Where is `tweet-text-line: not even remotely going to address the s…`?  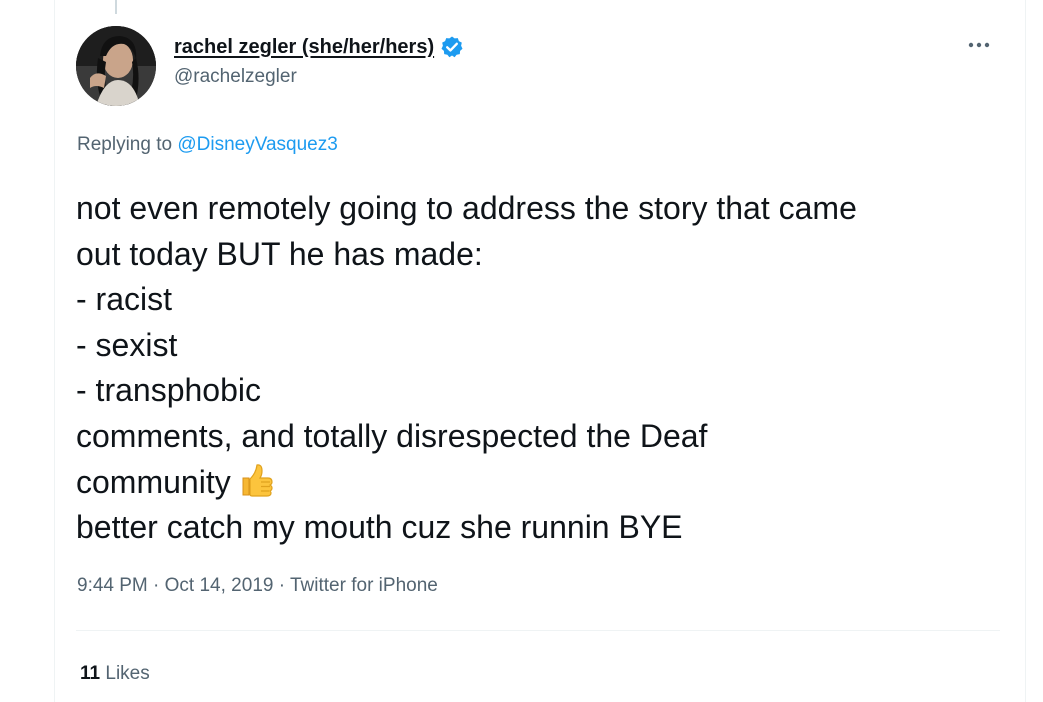
tweet-text-line: not even remotely going to address the s… is located at coordinates (466, 208).